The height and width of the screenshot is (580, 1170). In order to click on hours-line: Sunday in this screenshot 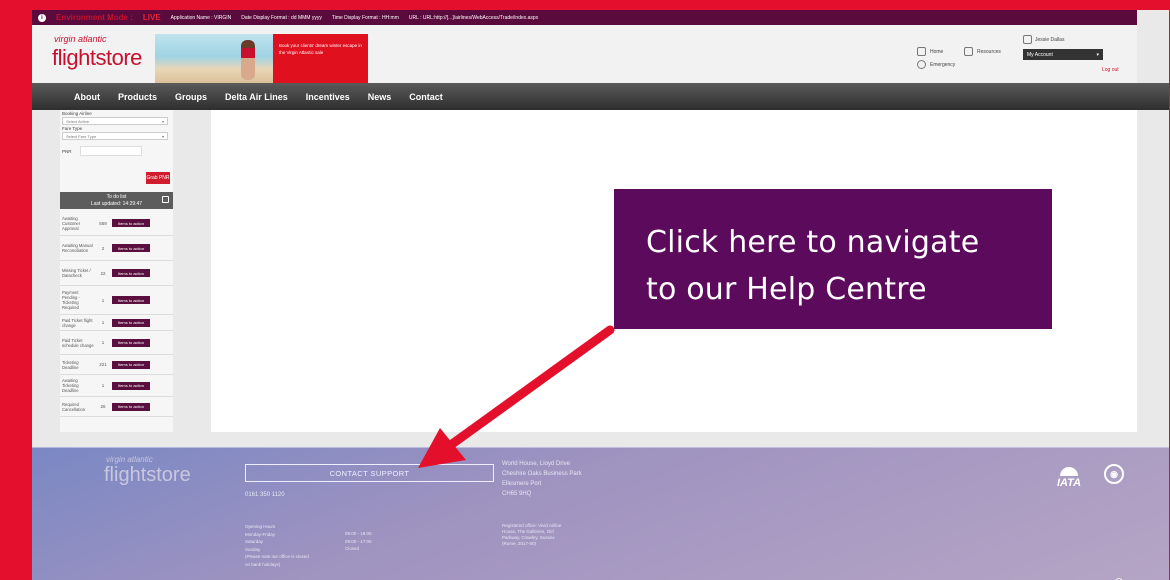, I will do `click(253, 549)`.